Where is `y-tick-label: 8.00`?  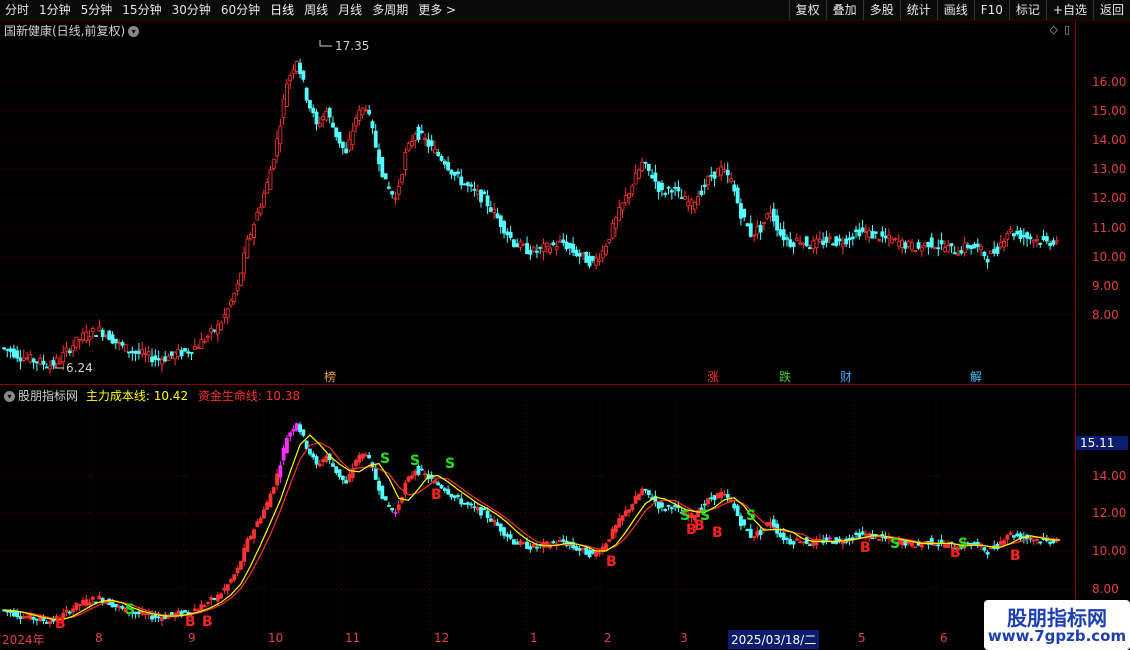
y-tick-label: 8.00 is located at coordinates (1105, 589).